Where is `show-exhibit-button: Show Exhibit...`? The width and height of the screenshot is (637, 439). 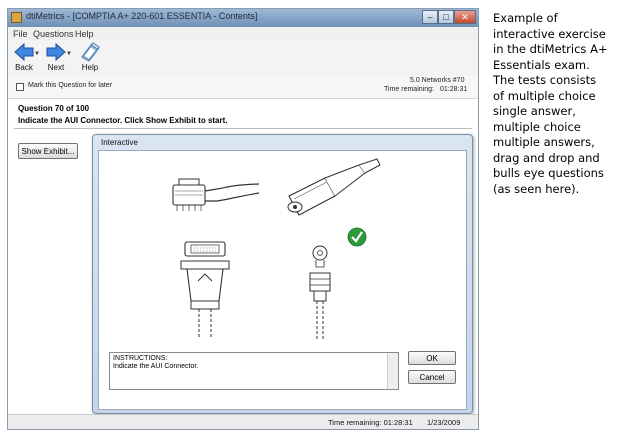 show-exhibit-button: Show Exhibit... is located at coordinates (48, 151).